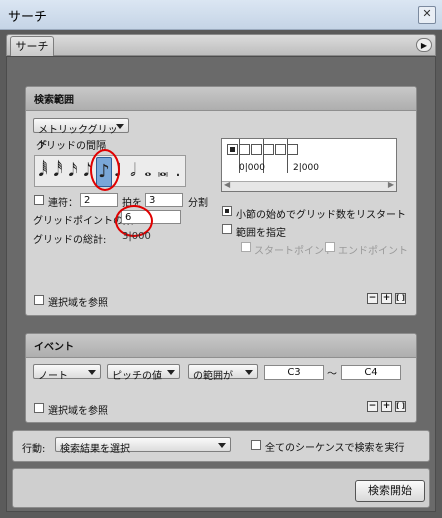  I want to click on pitch-from-input: C3, so click(294, 372).